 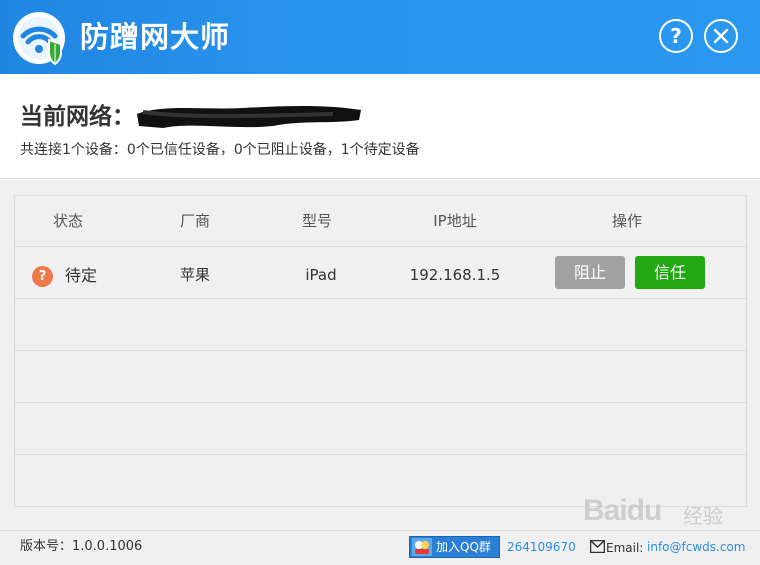 I want to click on help-button: ?, so click(x=676, y=36).